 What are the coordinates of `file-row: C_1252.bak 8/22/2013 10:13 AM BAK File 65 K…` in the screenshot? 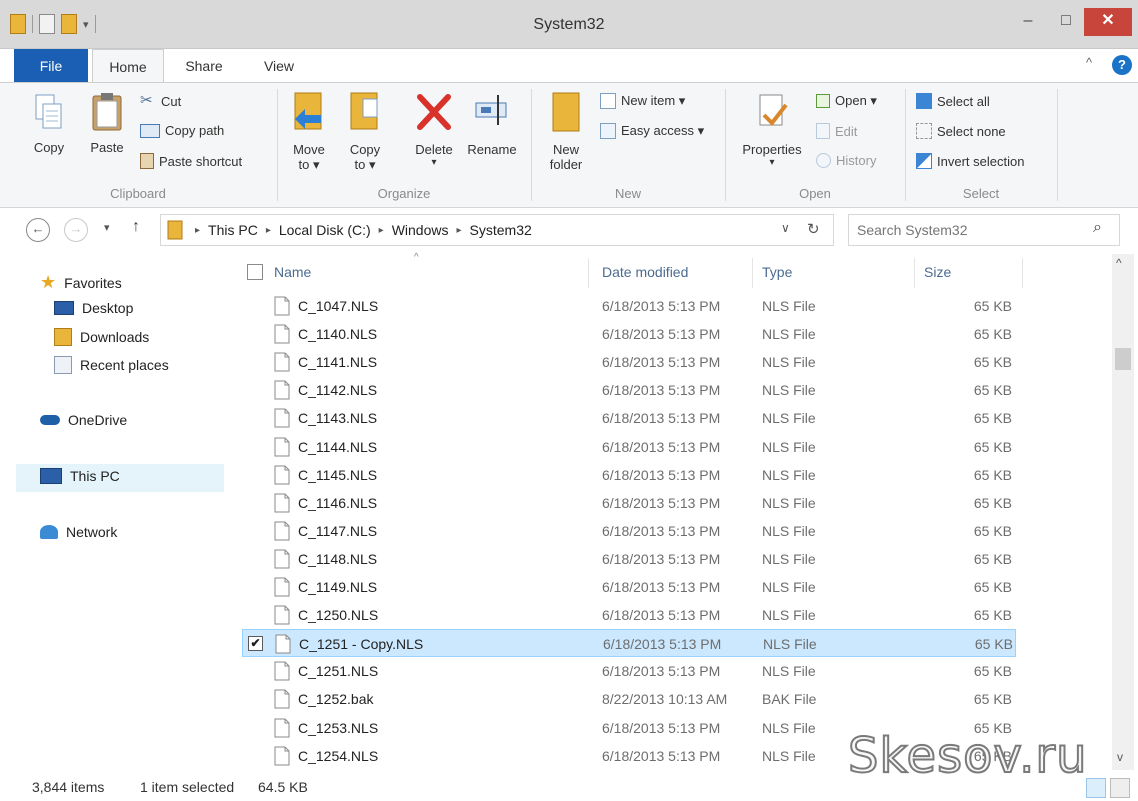 It's located at (628, 699).